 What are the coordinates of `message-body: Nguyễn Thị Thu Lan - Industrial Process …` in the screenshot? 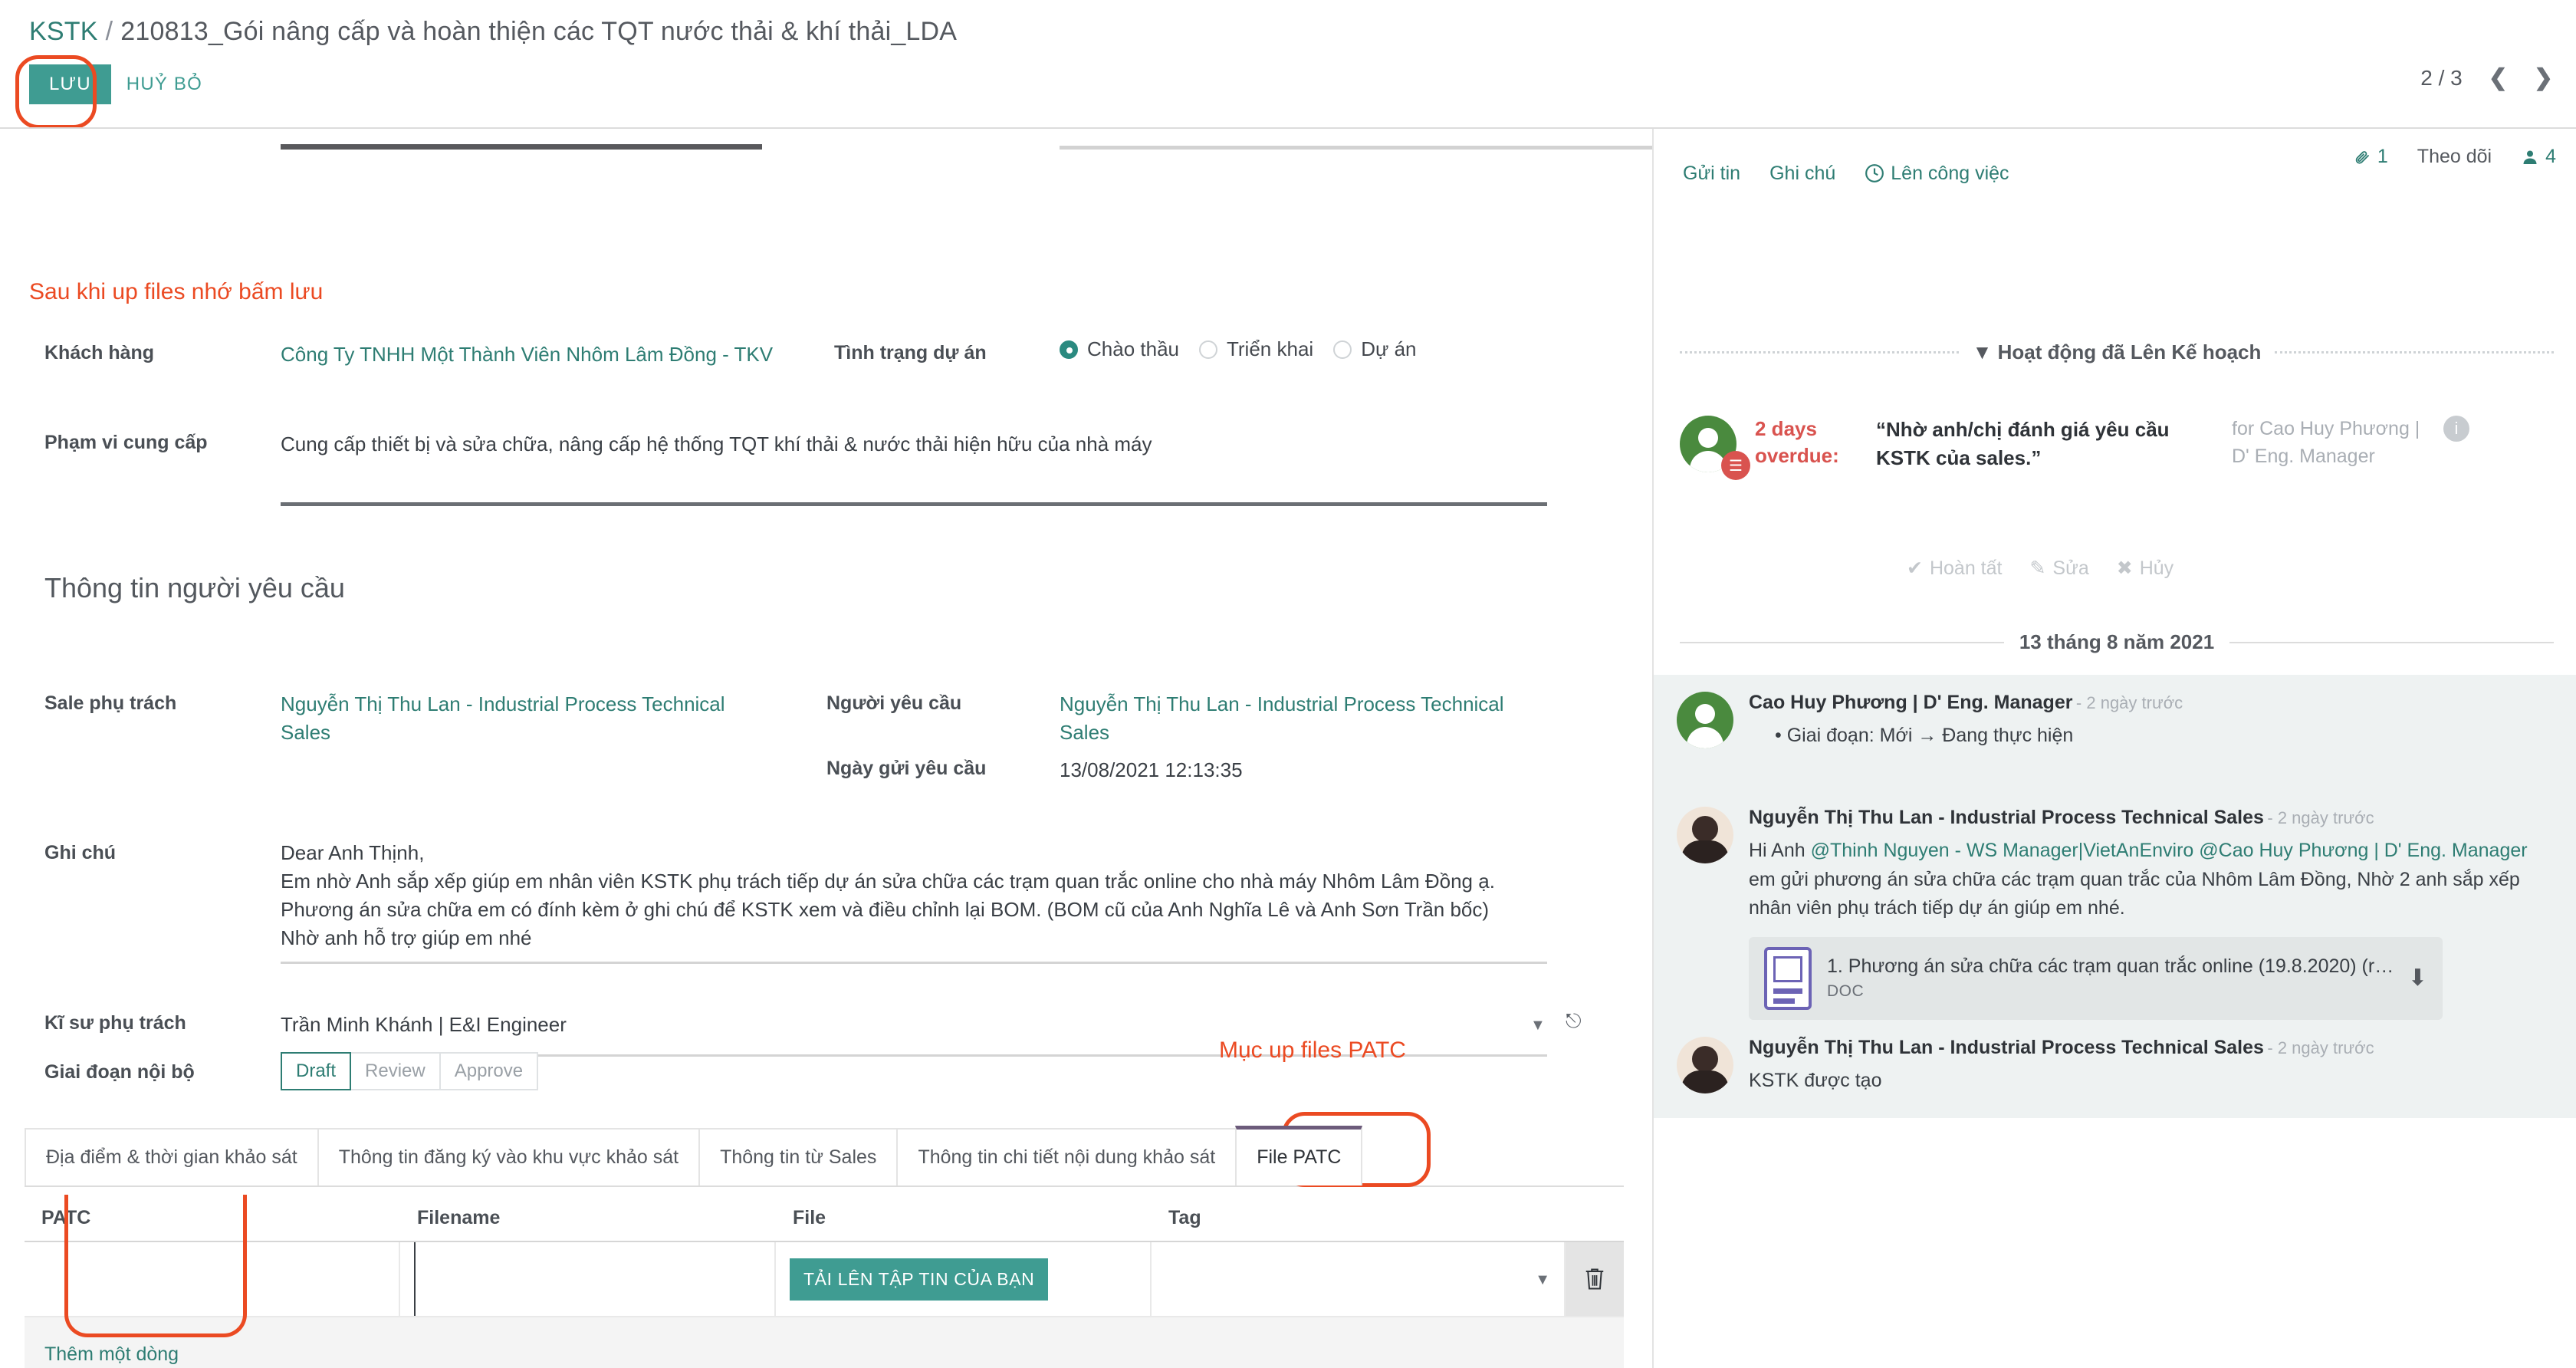 It's located at (2144, 1069).